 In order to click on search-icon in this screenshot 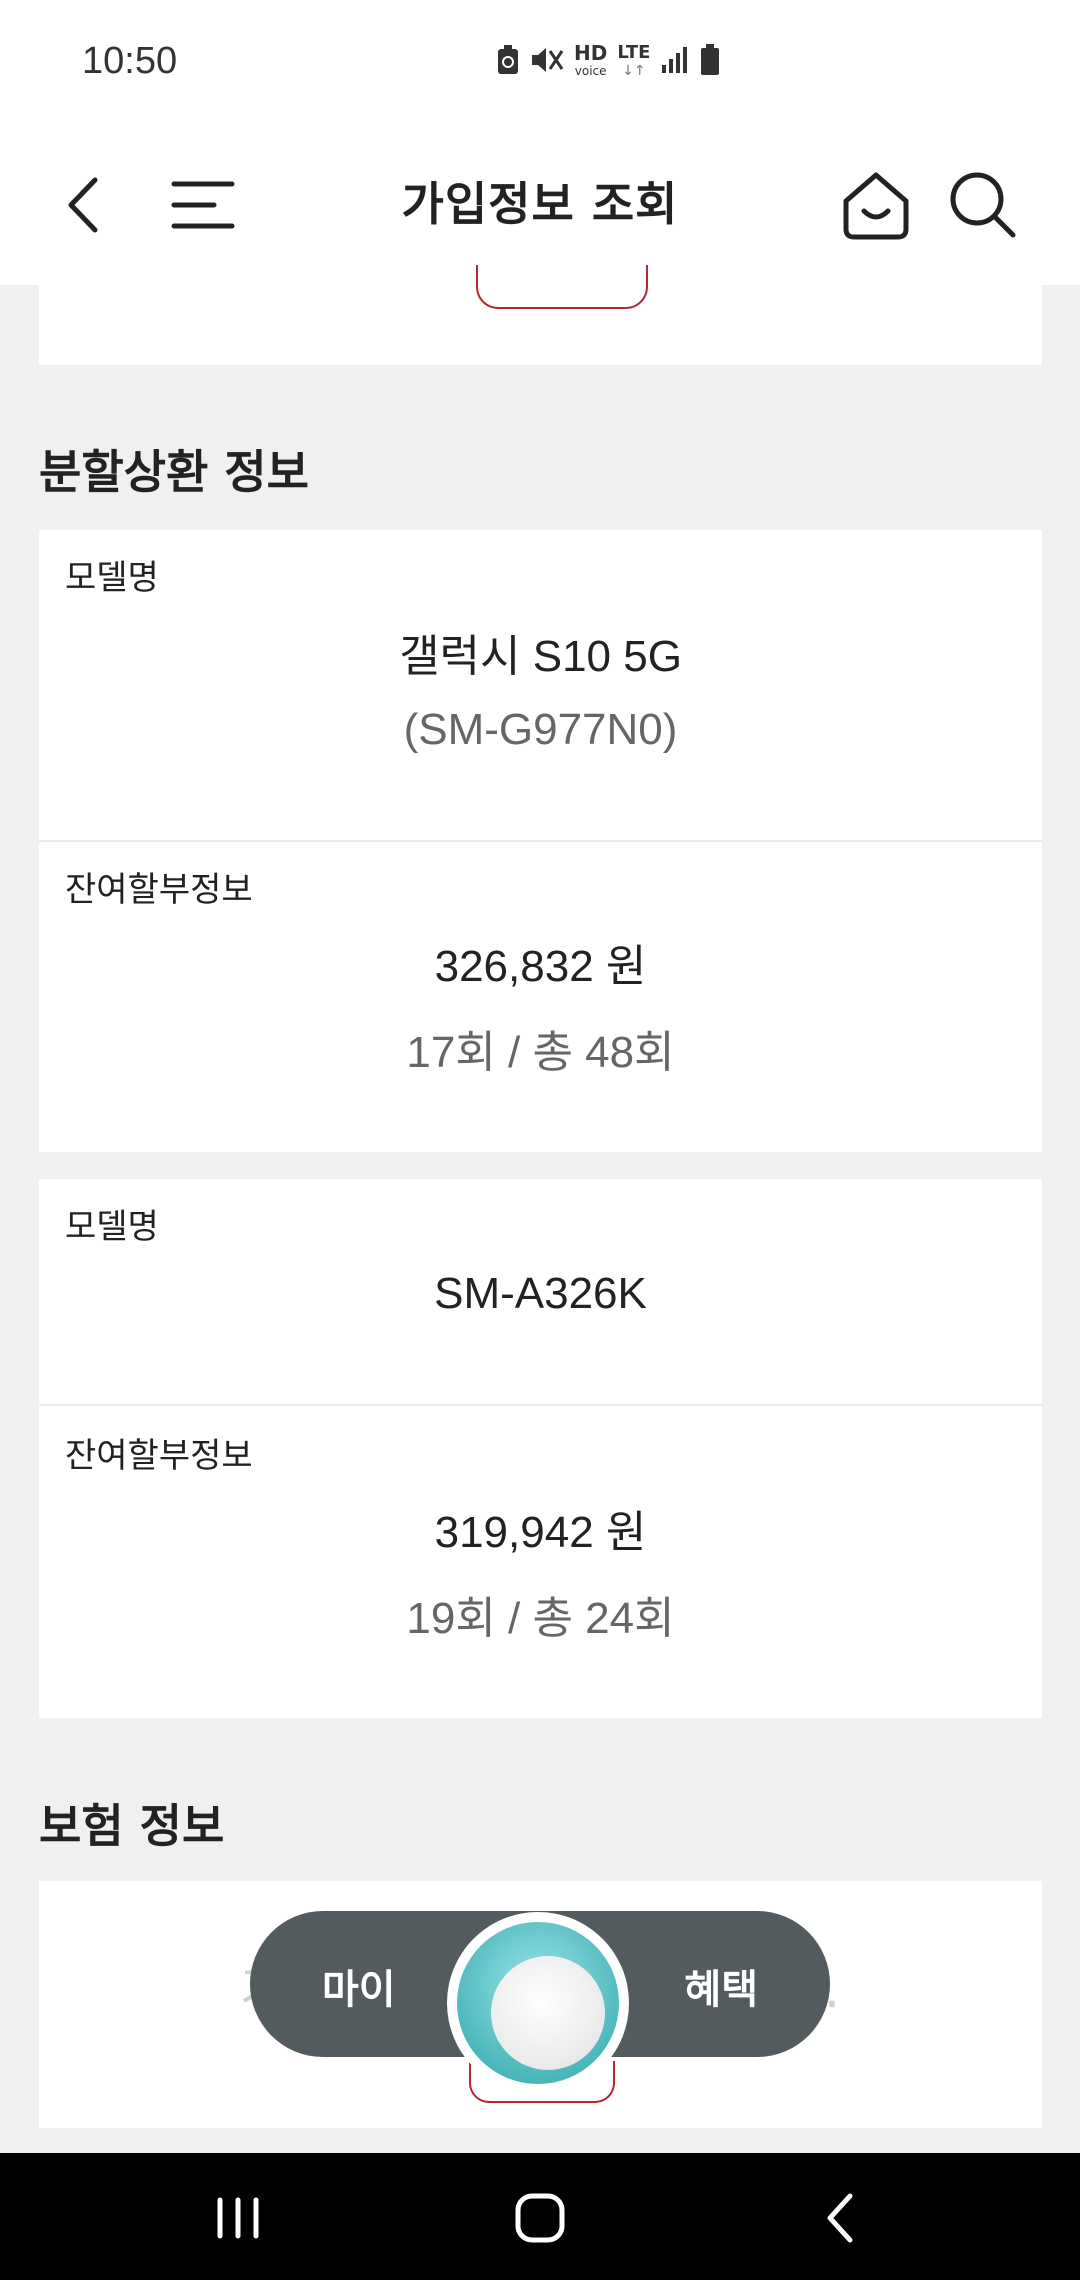, I will do `click(983, 205)`.